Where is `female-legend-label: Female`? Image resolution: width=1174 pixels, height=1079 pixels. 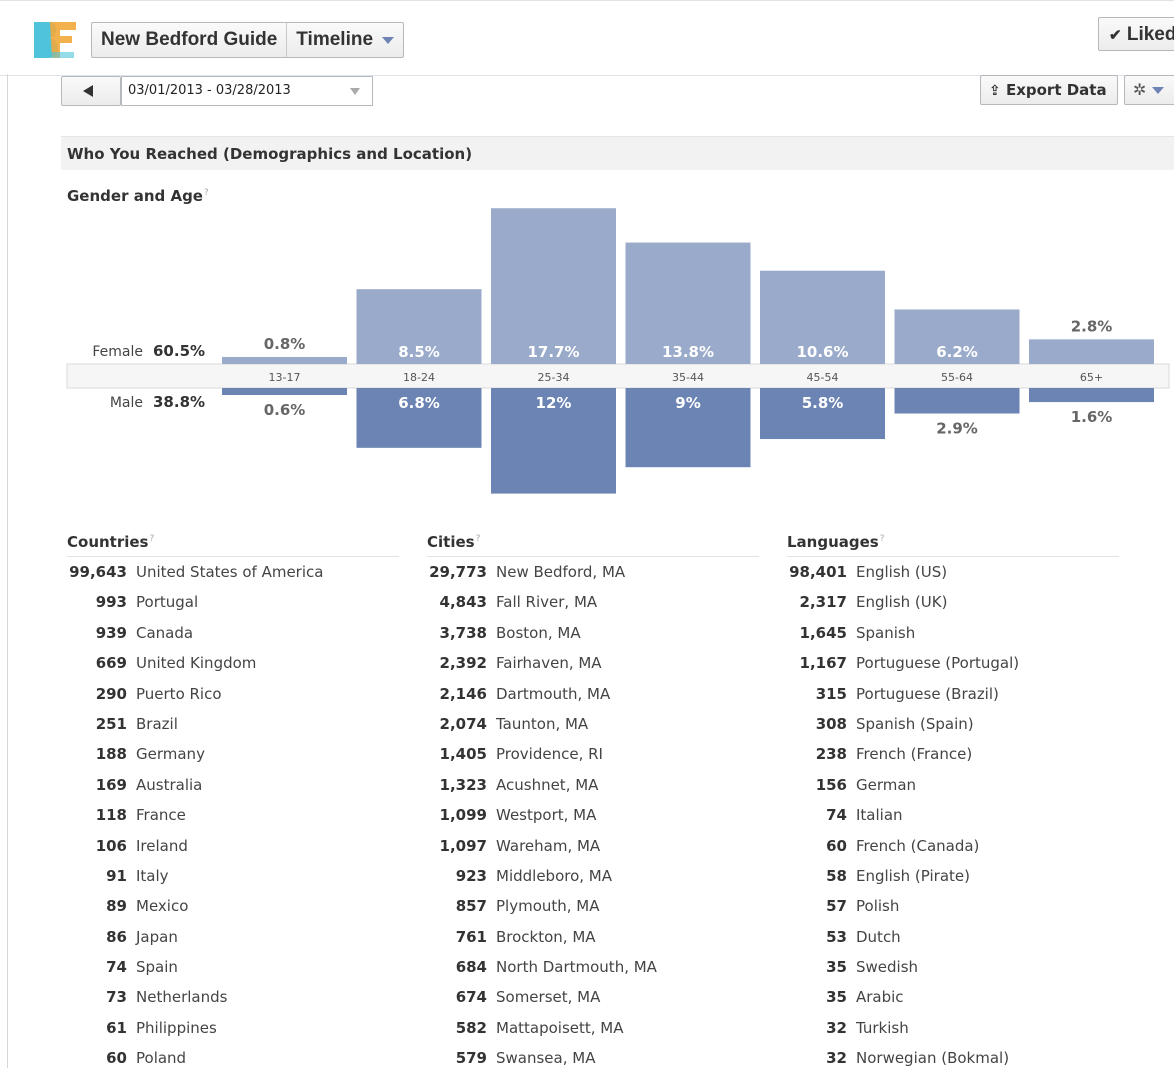 female-legend-label: Female is located at coordinates (117, 352).